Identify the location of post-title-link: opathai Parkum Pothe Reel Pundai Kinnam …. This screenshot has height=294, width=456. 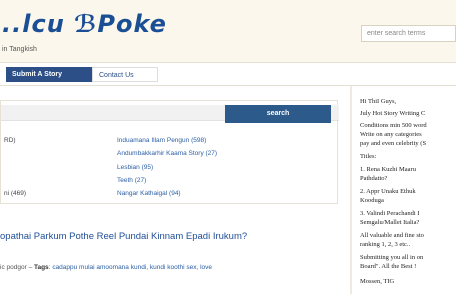
(174, 236).